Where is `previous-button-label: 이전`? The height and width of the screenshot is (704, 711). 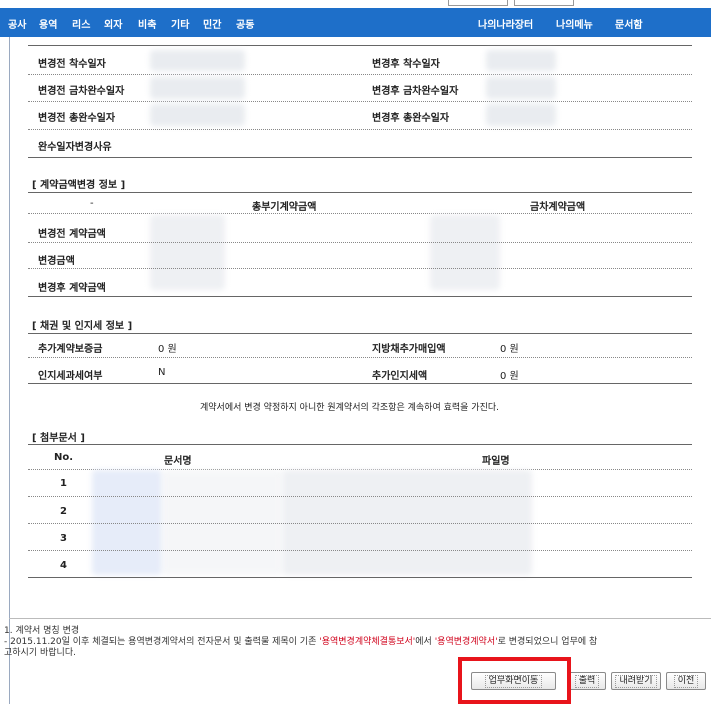 previous-button-label: 이전 is located at coordinates (686, 681).